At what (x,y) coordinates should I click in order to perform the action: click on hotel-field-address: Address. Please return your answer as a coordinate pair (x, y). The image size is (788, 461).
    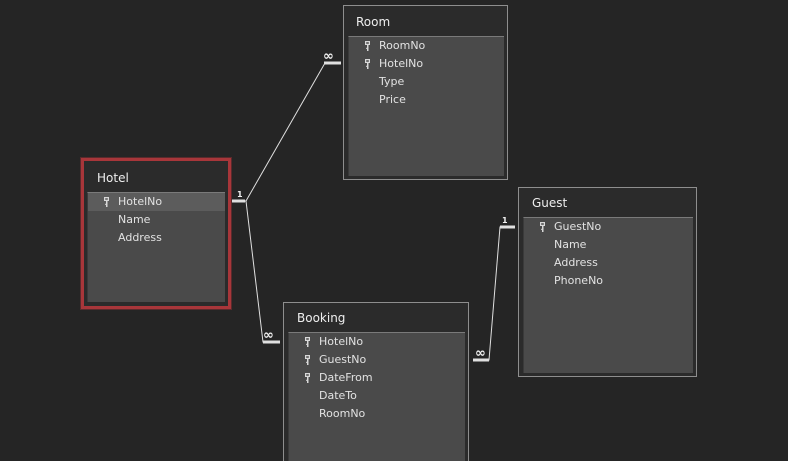
    Looking at the image, I should click on (156, 238).